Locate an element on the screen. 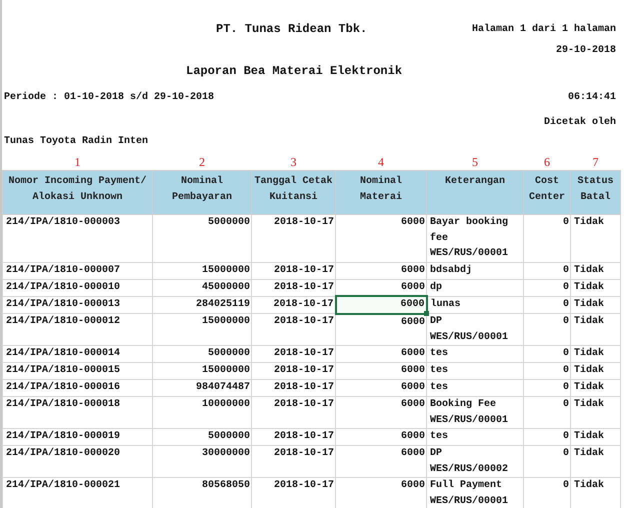 The width and height of the screenshot is (624, 508). table-cell: 214/IPA/1810-000015 is located at coordinates (77, 371).